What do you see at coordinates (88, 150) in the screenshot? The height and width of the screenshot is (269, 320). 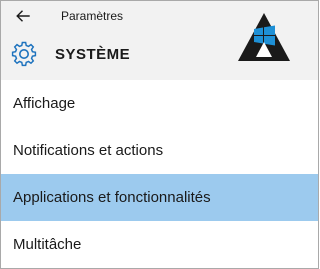 I see `menu-item-label: Notifications et actions` at bounding box center [88, 150].